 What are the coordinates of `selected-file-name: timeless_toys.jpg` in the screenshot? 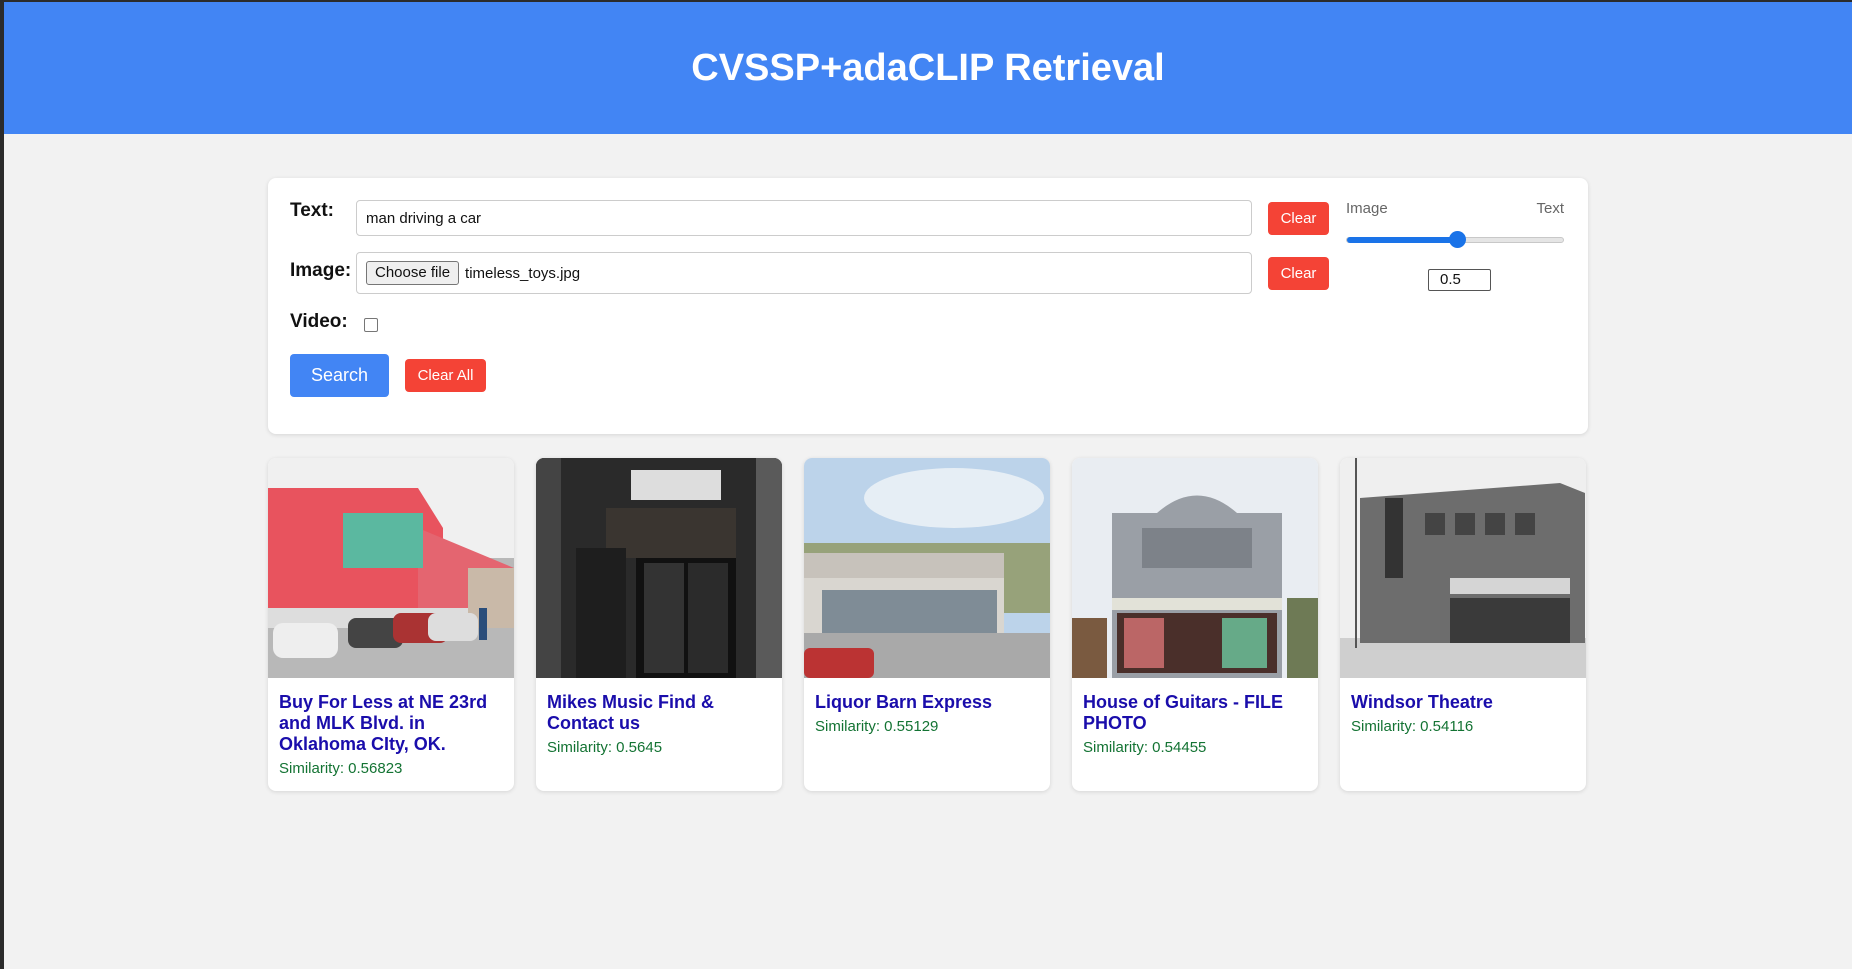 It's located at (523, 273).